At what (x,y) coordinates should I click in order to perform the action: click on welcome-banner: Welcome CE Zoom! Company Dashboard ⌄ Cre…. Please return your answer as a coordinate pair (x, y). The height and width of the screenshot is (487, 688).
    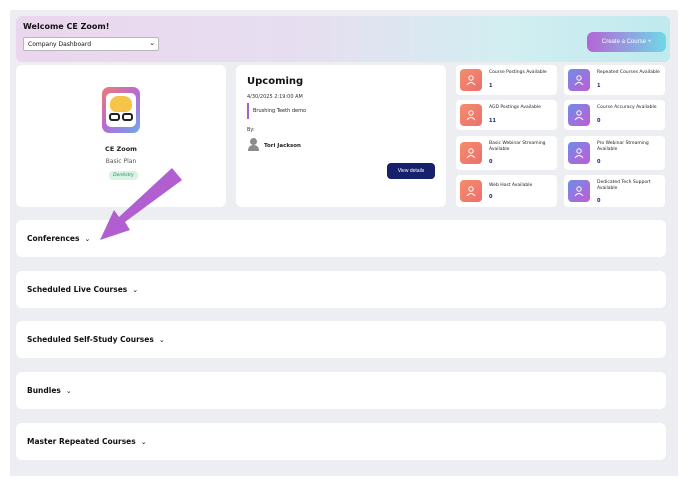
    Looking at the image, I should click on (343, 39).